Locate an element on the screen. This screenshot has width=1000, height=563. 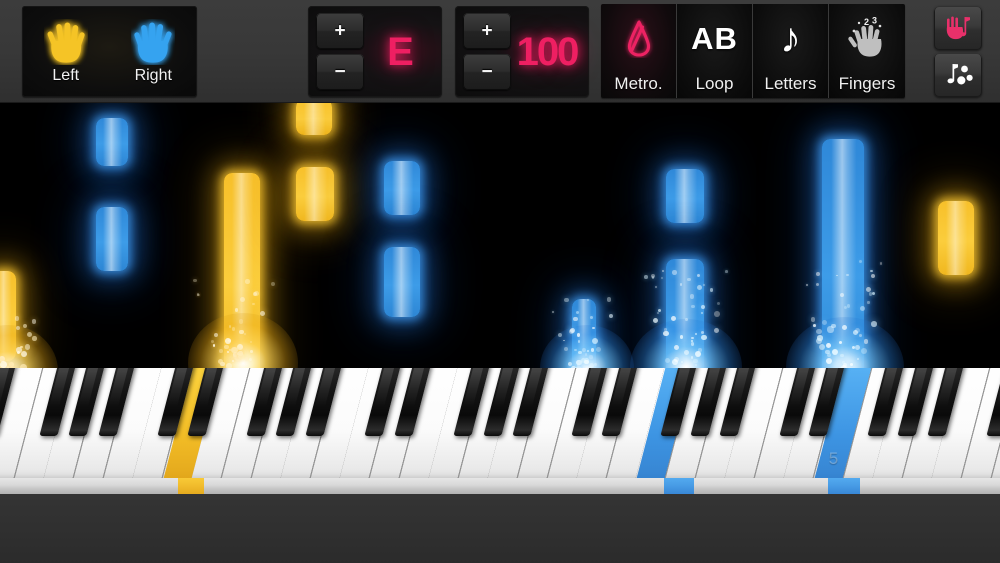
music-note-icon: ♪ is located at coordinates (790, 37).